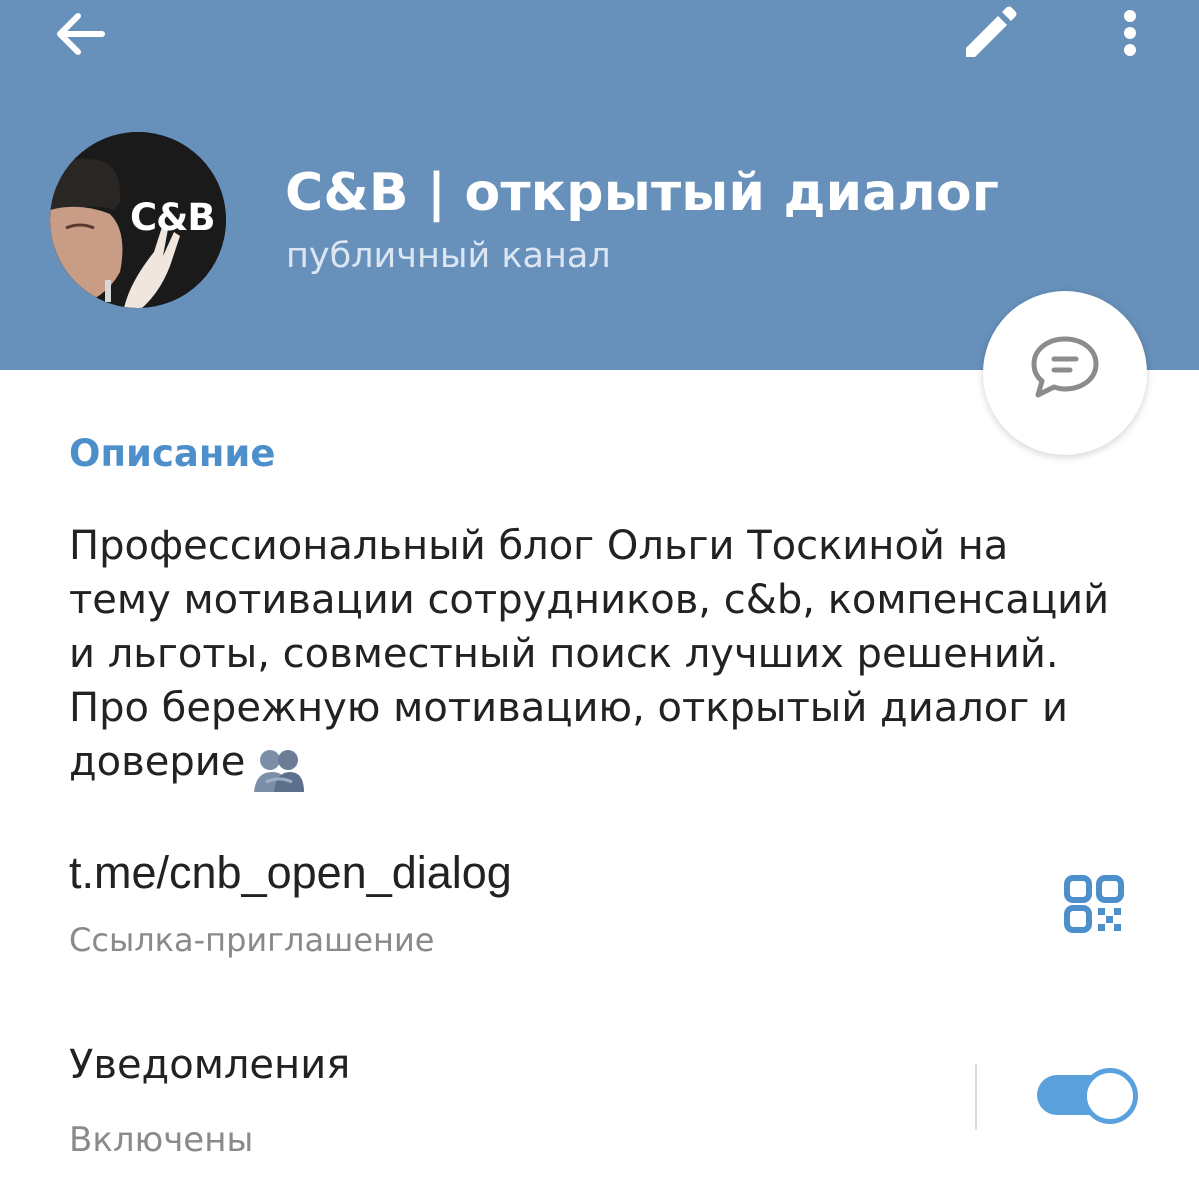 The height and width of the screenshot is (1178, 1199). I want to click on back-button, so click(80, 36).